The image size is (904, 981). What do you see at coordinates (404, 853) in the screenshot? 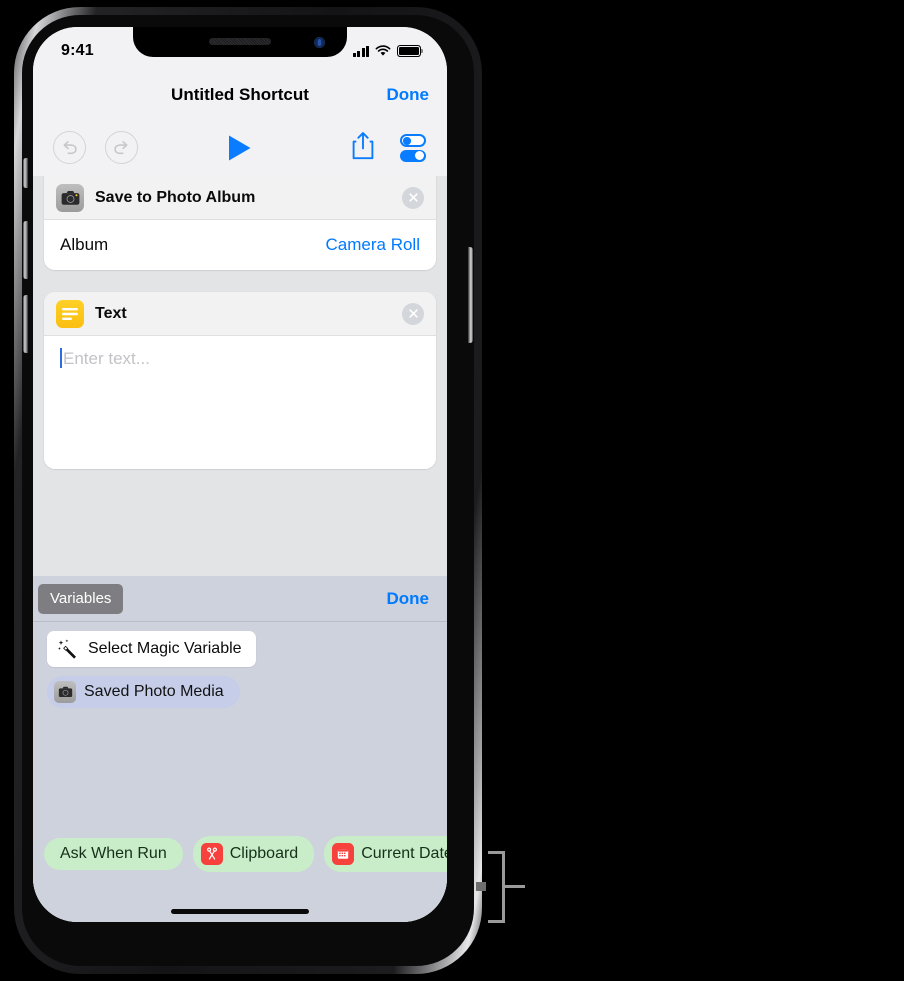
I see `chip-label: Current Date` at bounding box center [404, 853].